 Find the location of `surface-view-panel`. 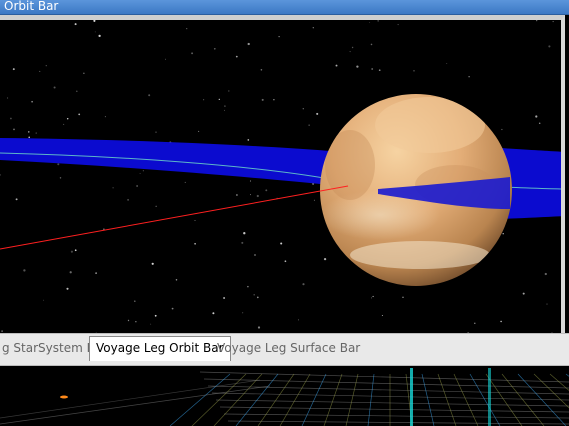

surface-view-panel is located at coordinates (284, 395).